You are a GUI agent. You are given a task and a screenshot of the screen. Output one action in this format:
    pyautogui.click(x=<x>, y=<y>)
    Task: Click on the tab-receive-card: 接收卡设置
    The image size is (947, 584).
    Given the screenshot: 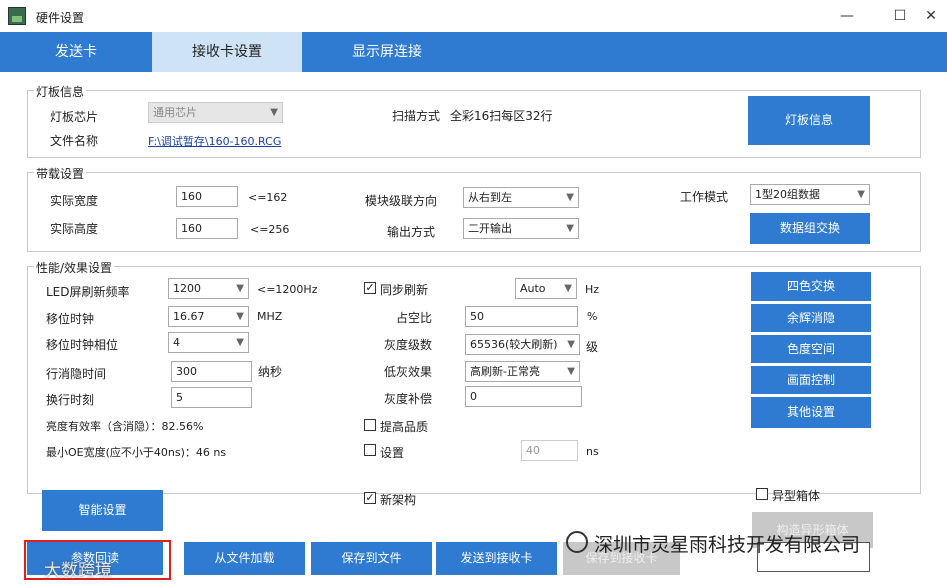 What is the action you would take?
    pyautogui.click(x=227, y=52)
    